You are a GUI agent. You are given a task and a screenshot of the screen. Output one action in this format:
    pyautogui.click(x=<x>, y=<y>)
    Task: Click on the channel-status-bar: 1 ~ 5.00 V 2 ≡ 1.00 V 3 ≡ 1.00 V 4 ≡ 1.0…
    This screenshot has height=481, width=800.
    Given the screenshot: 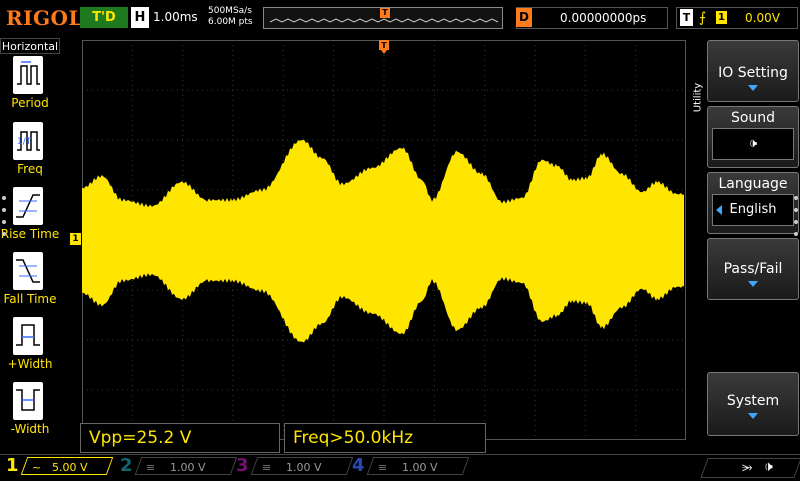 What is the action you would take?
    pyautogui.click(x=400, y=467)
    